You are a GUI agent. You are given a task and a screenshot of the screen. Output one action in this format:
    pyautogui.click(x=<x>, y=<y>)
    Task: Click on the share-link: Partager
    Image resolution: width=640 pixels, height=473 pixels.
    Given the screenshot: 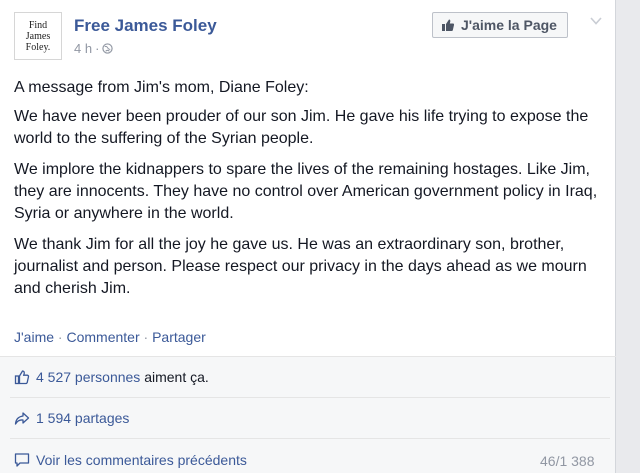 What is the action you would take?
    pyautogui.click(x=179, y=337)
    